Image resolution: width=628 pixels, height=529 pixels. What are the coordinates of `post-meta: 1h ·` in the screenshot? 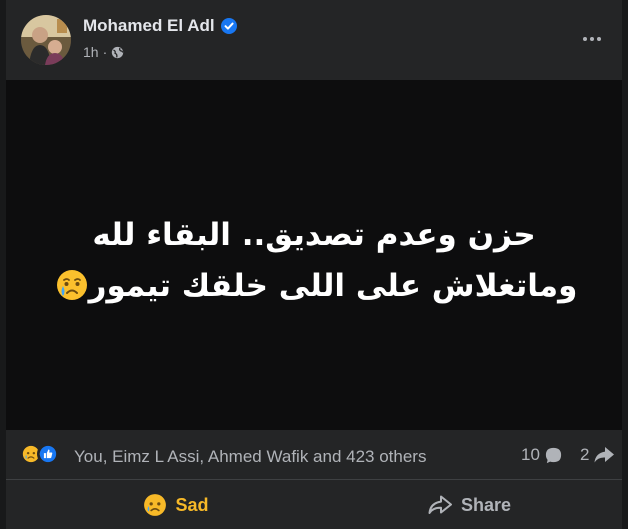 It's located at (103, 52).